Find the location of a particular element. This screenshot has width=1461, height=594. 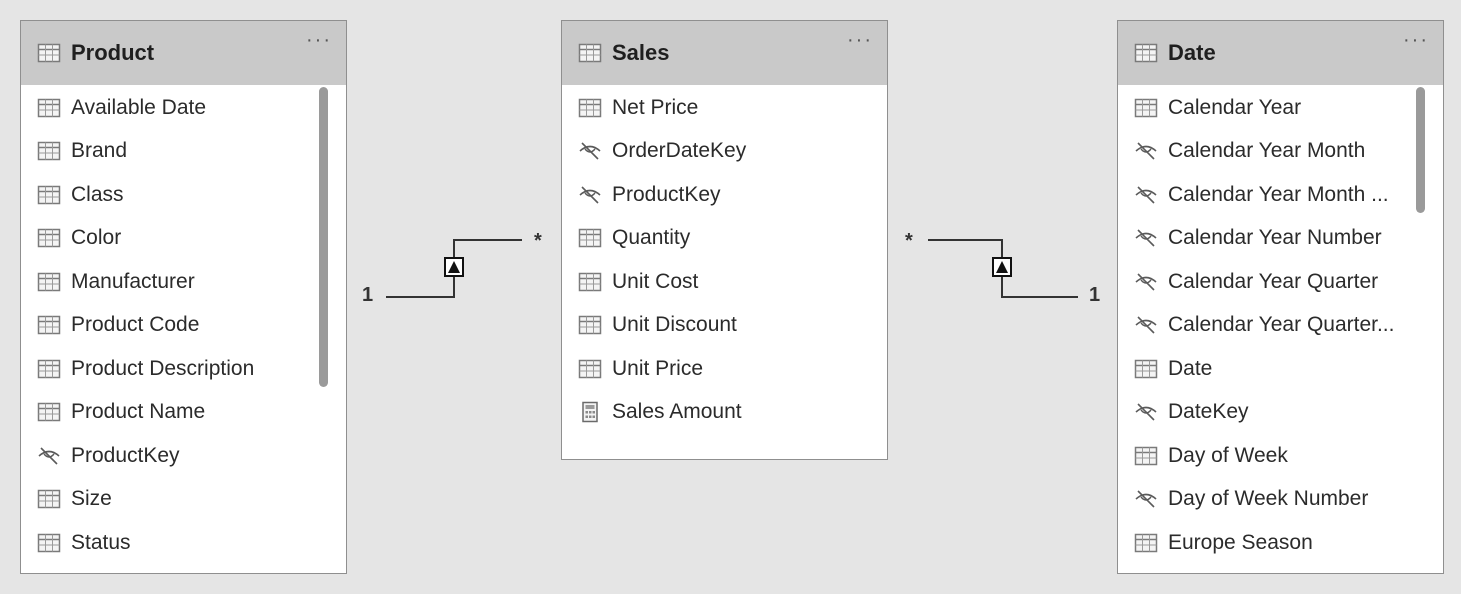

field-label: Product Code is located at coordinates (135, 325).